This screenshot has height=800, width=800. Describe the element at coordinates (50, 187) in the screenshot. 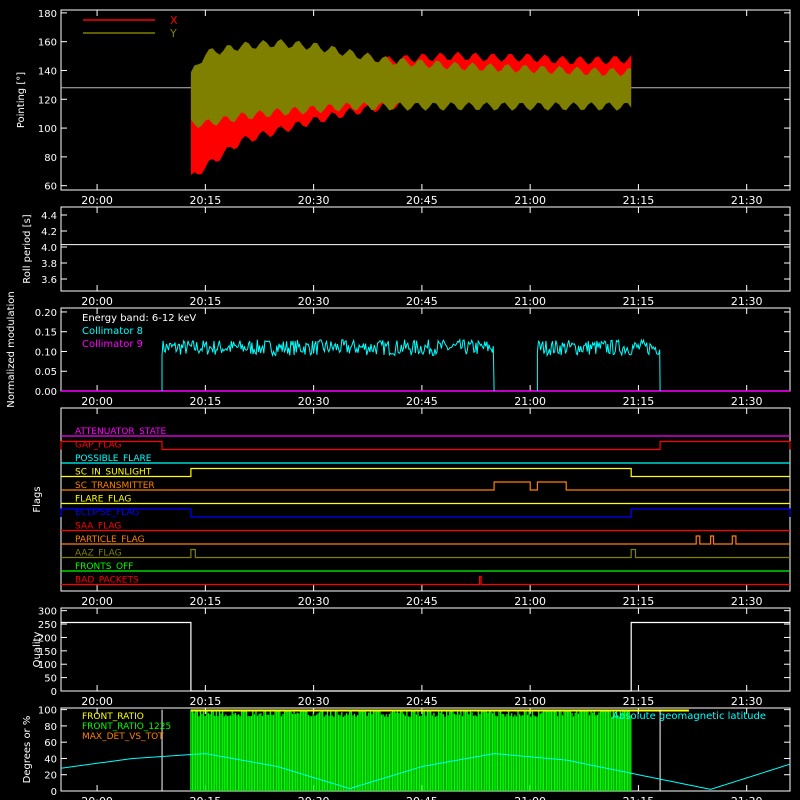

I see `pointing-ytick-label: 60` at that location.